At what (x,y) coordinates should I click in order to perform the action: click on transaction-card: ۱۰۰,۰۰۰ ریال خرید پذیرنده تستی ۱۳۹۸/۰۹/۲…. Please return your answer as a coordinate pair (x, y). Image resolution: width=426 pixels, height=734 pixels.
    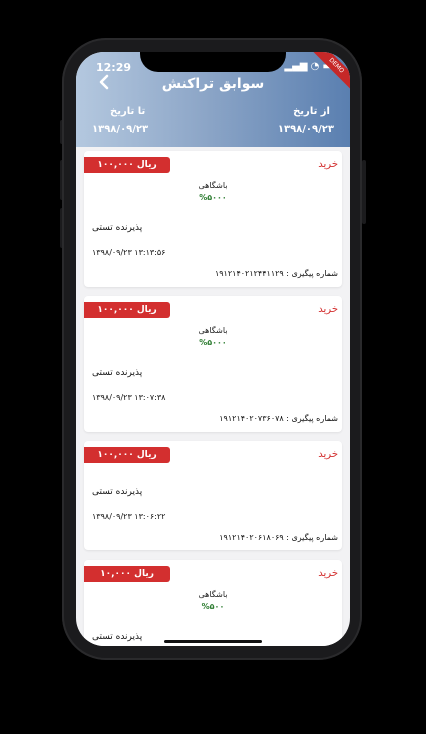
    Looking at the image, I should click on (213, 495).